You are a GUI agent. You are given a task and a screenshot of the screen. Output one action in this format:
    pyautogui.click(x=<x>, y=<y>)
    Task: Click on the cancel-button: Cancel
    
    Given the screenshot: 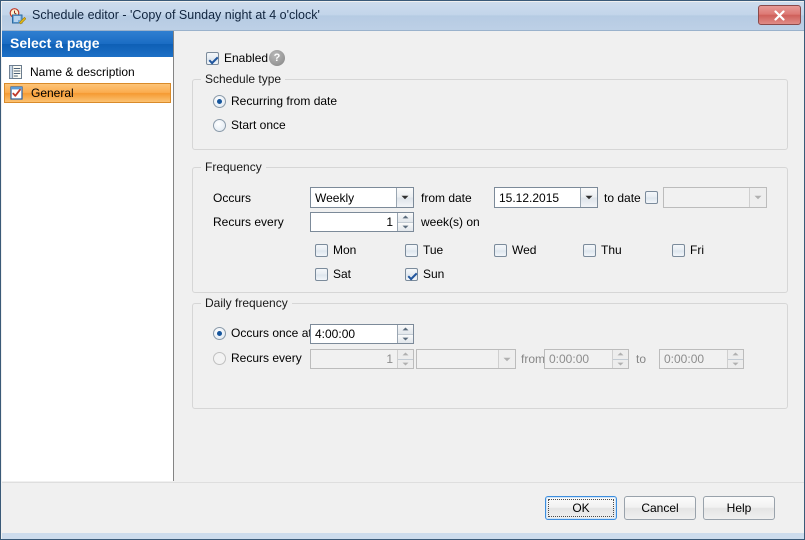 What is the action you would take?
    pyautogui.click(x=660, y=508)
    